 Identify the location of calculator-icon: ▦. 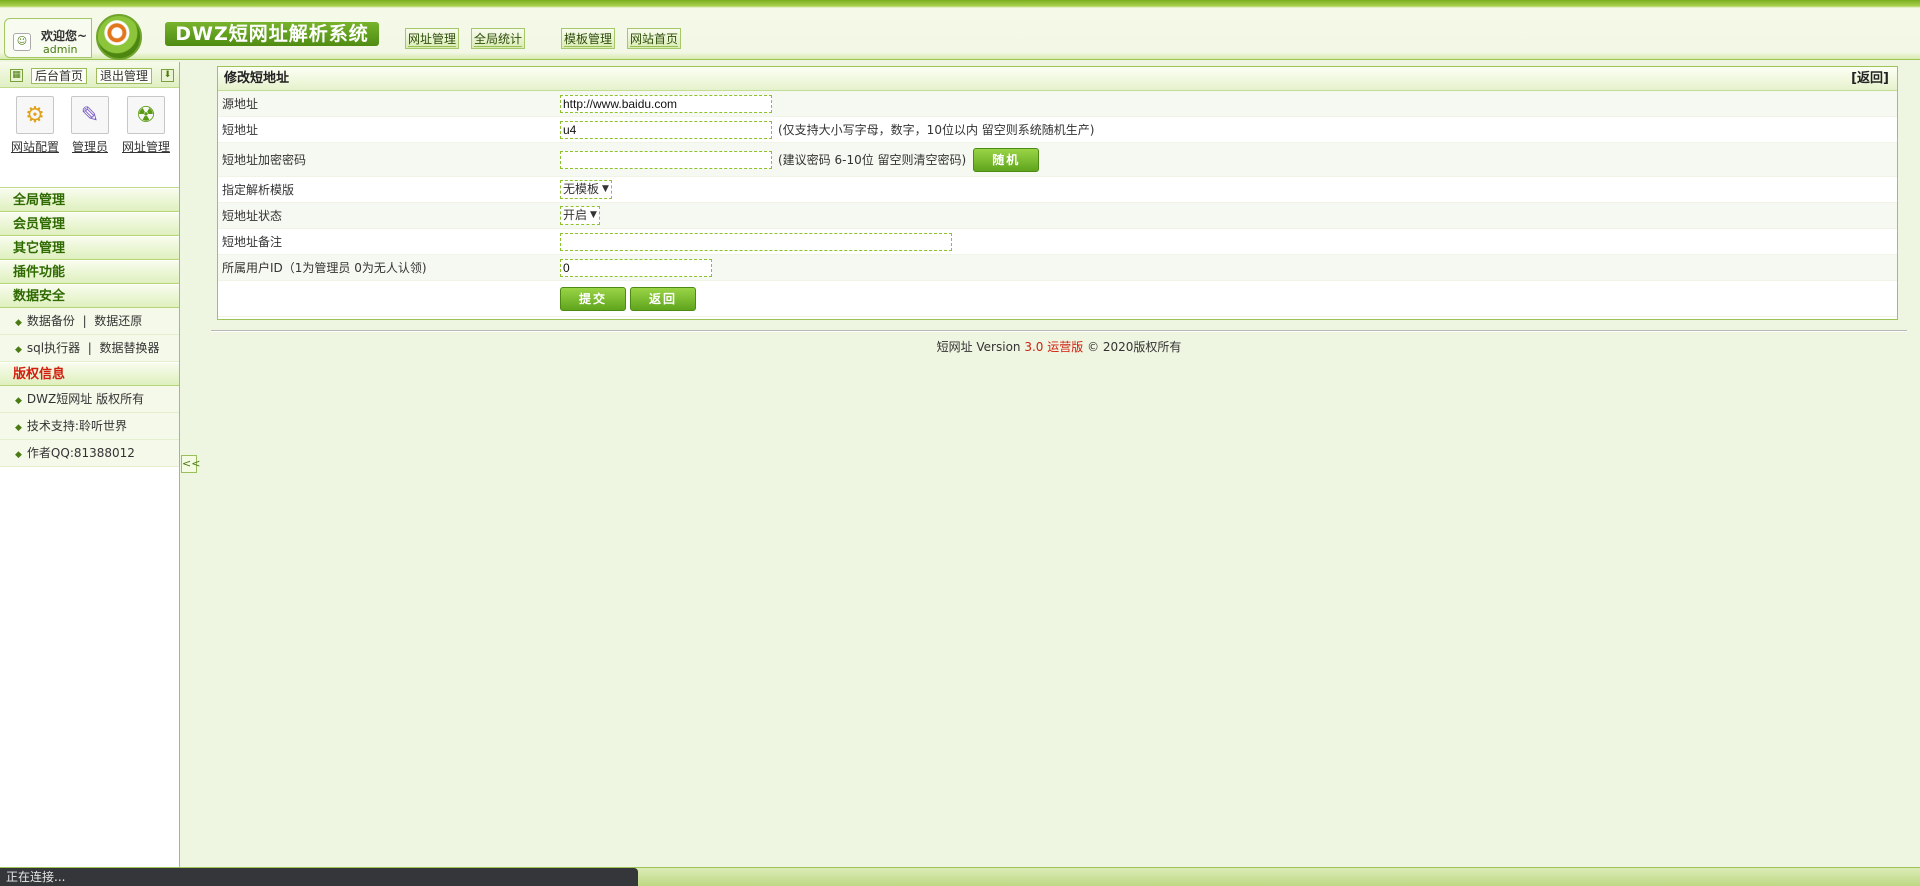
(16, 75).